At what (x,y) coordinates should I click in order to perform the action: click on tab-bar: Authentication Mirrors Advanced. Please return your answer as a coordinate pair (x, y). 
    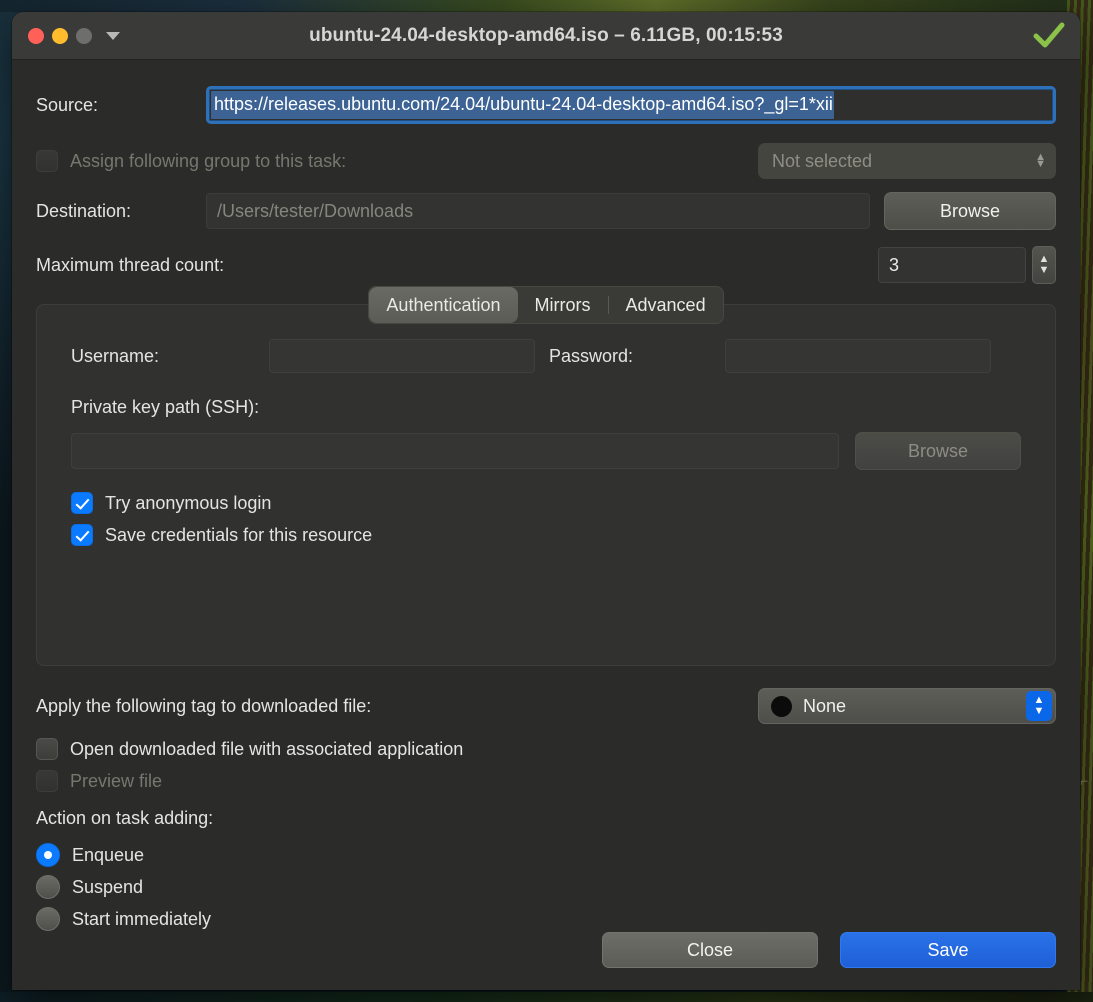
    Looking at the image, I should click on (546, 305).